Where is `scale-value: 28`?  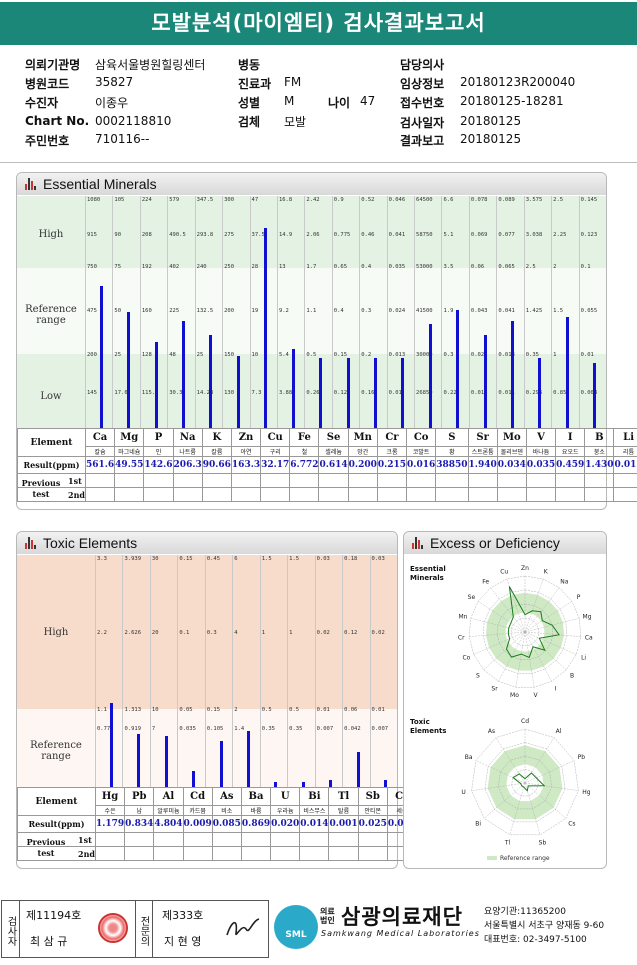 scale-value: 28 is located at coordinates (255, 267).